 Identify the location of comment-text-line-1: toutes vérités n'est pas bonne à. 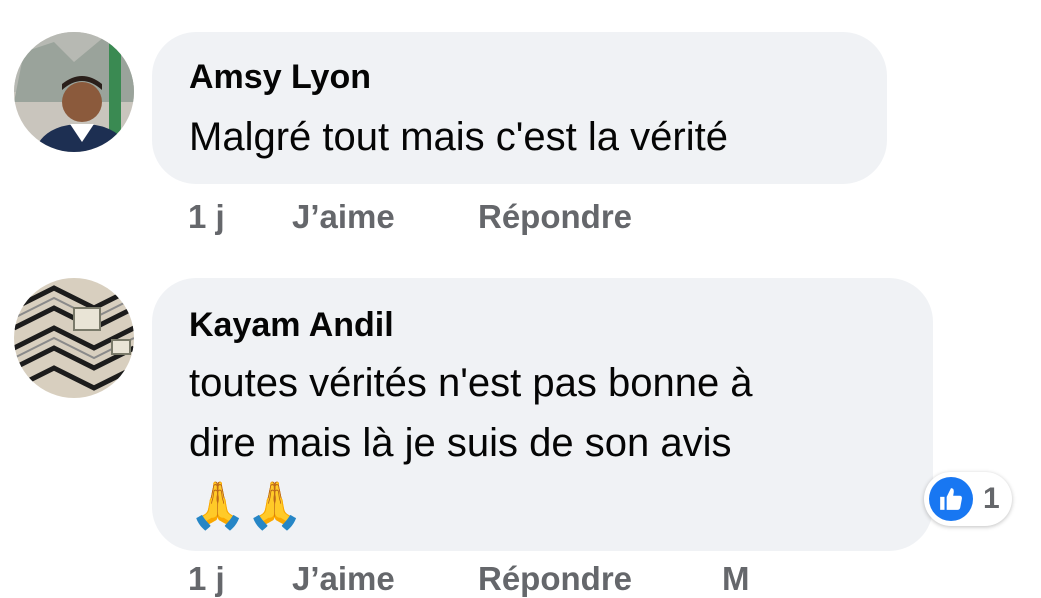
(471, 383).